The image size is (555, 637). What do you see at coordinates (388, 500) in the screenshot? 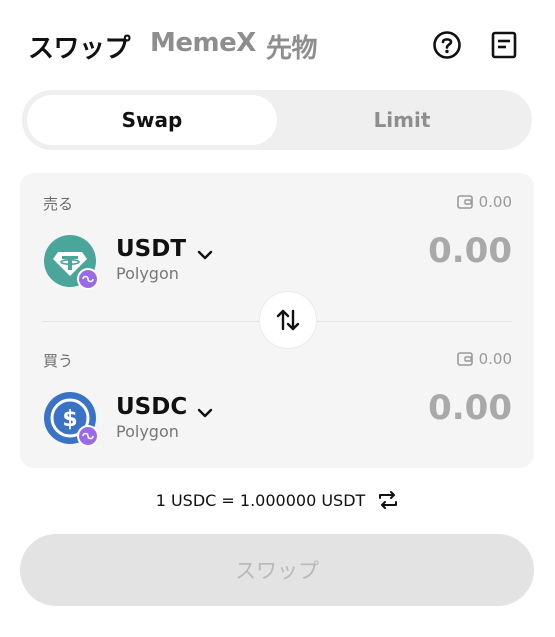
I see `invert-rate-icon` at bounding box center [388, 500].